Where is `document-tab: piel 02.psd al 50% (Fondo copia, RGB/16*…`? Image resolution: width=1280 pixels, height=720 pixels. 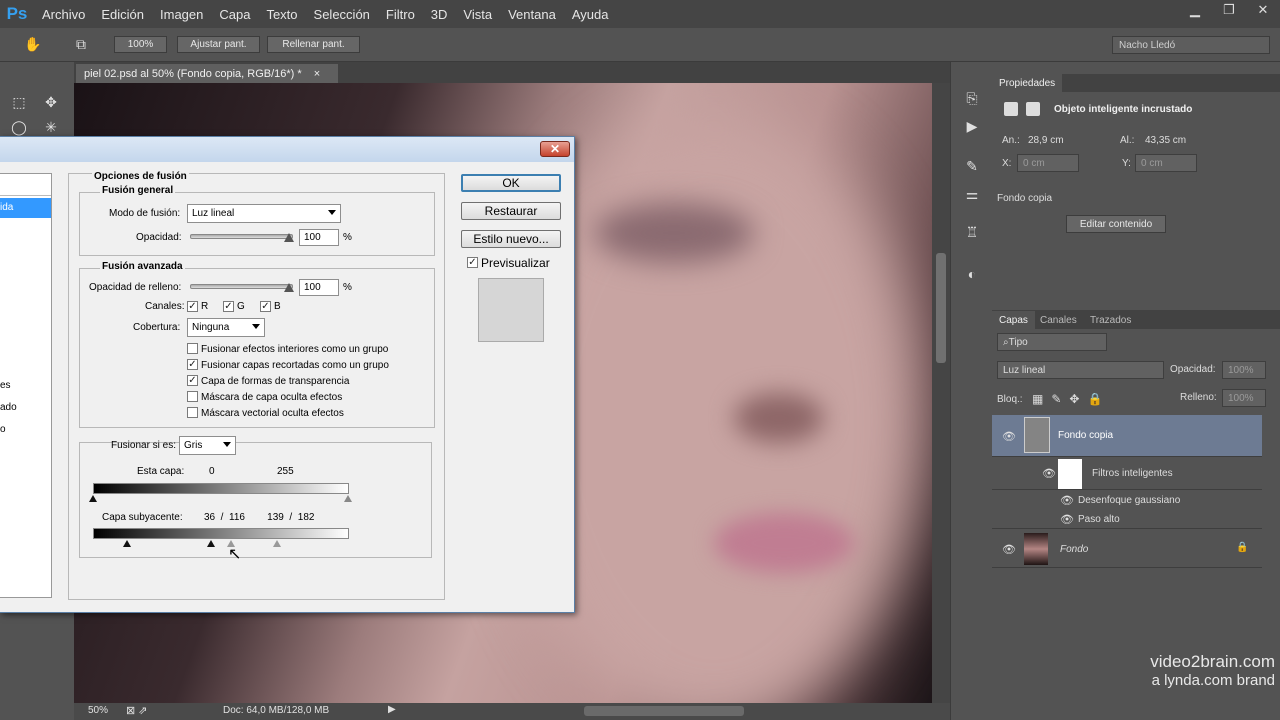 document-tab: piel 02.psd al 50% (Fondo copia, RGB/16*… is located at coordinates (207, 73).